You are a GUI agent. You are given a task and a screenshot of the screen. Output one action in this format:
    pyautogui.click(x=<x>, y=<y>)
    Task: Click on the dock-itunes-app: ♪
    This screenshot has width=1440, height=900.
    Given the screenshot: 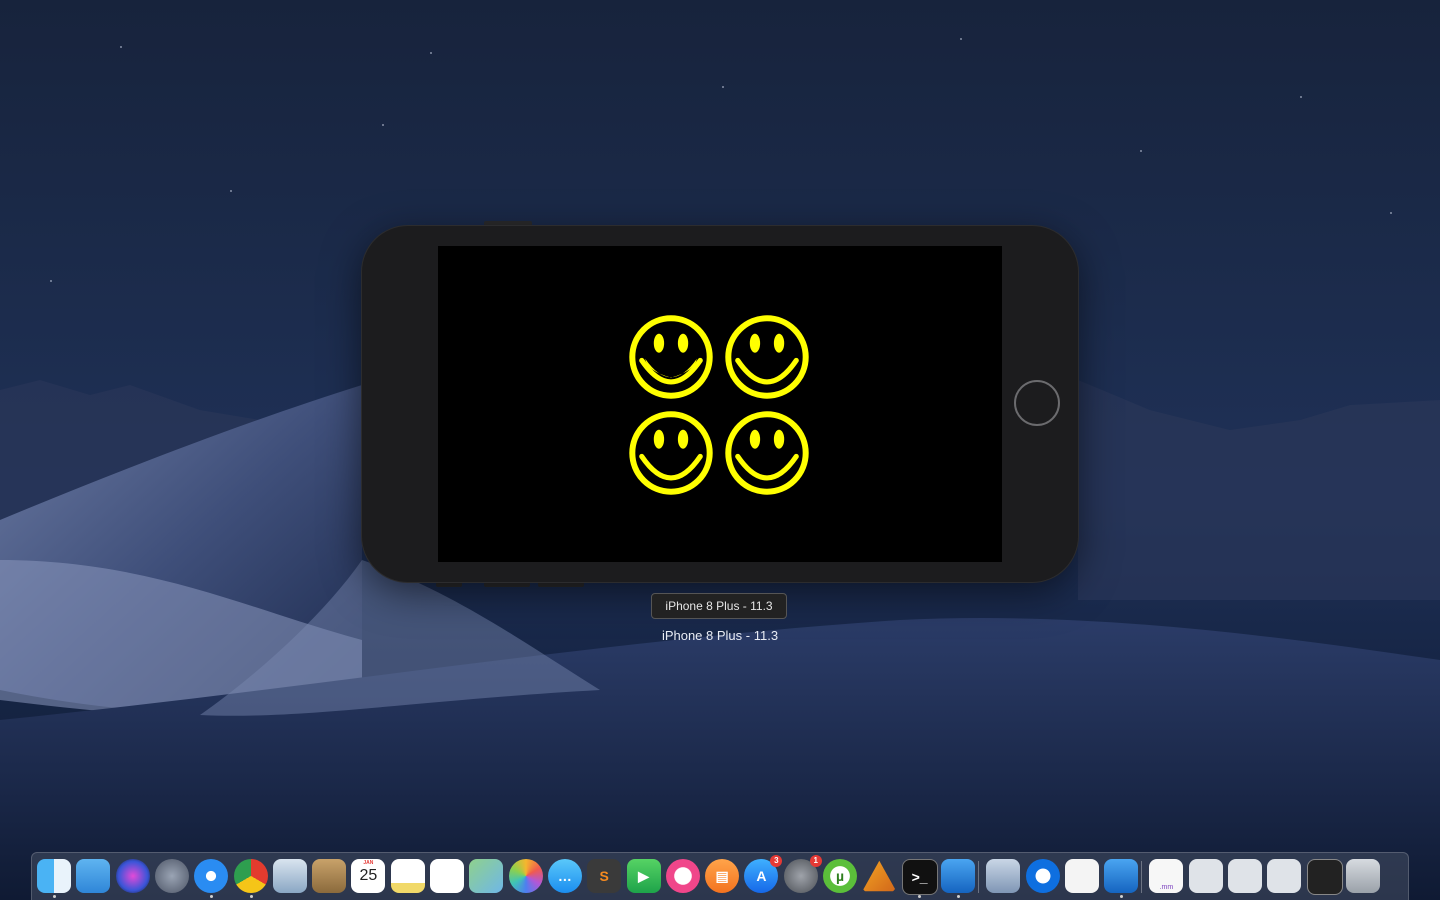 What is the action you would take?
    pyautogui.click(x=682, y=876)
    